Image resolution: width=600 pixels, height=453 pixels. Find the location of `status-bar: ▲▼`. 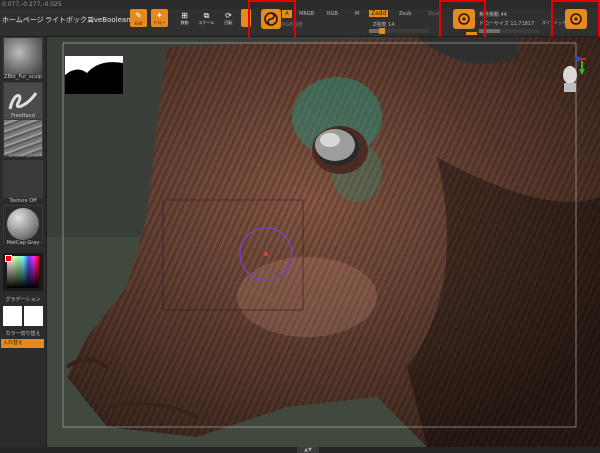

status-bar: ▲▼ is located at coordinates (300, 450).